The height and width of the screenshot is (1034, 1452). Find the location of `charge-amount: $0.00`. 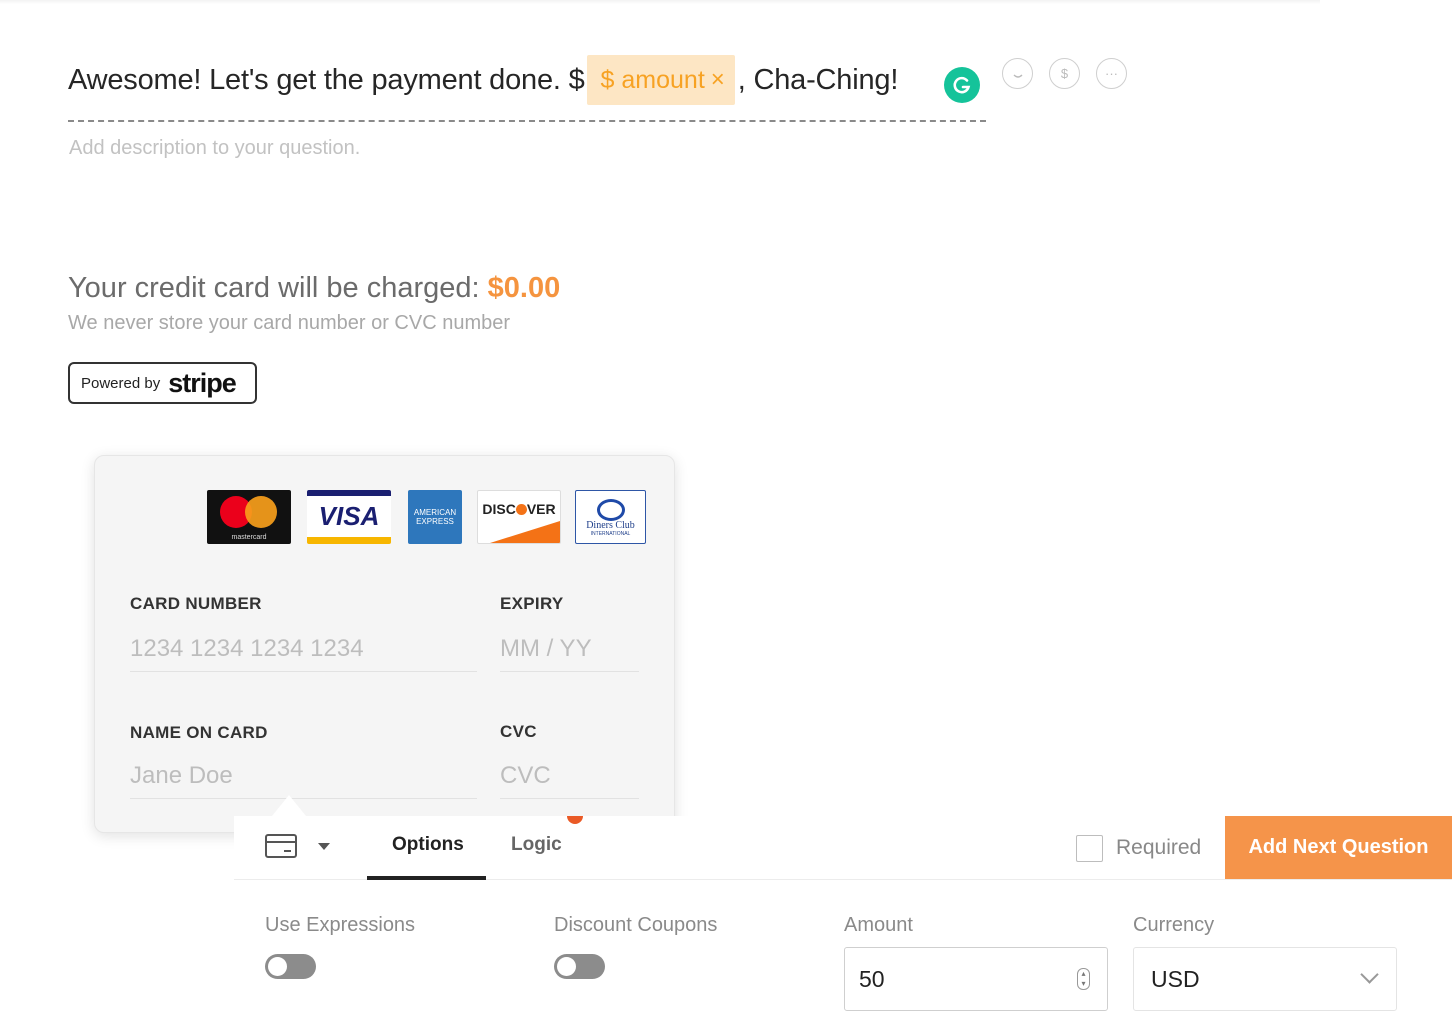

charge-amount: $0.00 is located at coordinates (524, 288).